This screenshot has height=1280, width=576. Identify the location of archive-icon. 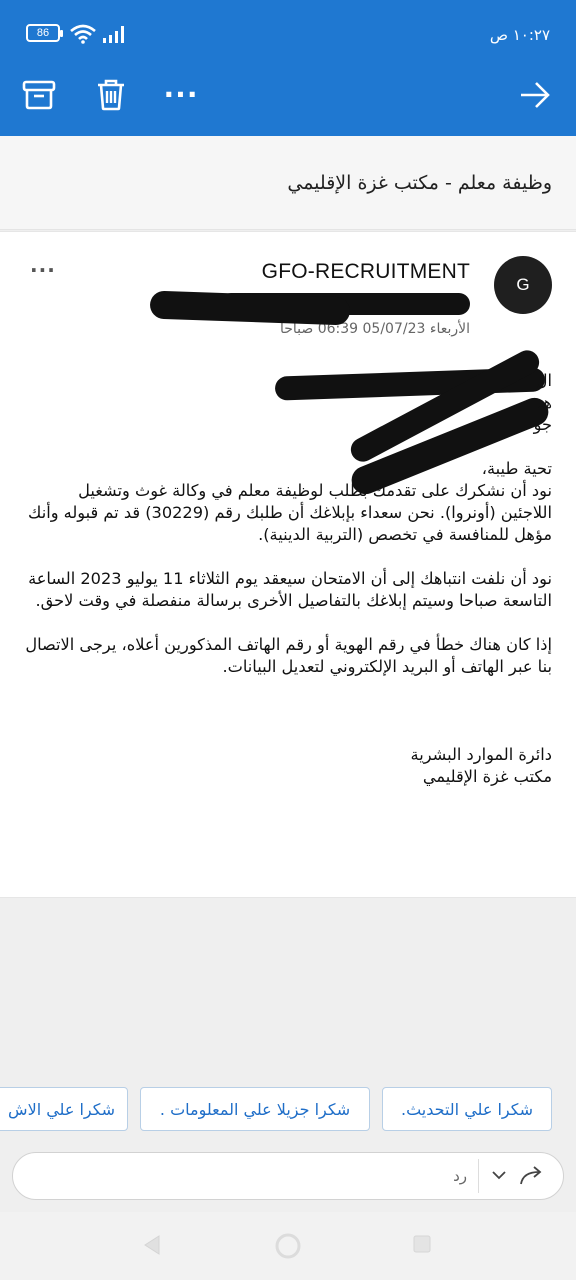
(39, 95).